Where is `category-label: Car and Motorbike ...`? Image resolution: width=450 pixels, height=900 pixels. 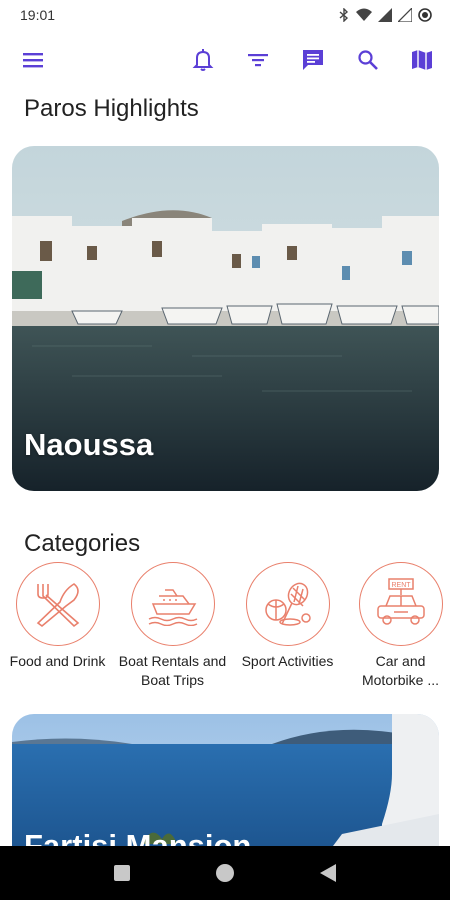 category-label: Car and Motorbike ... is located at coordinates (400, 670).